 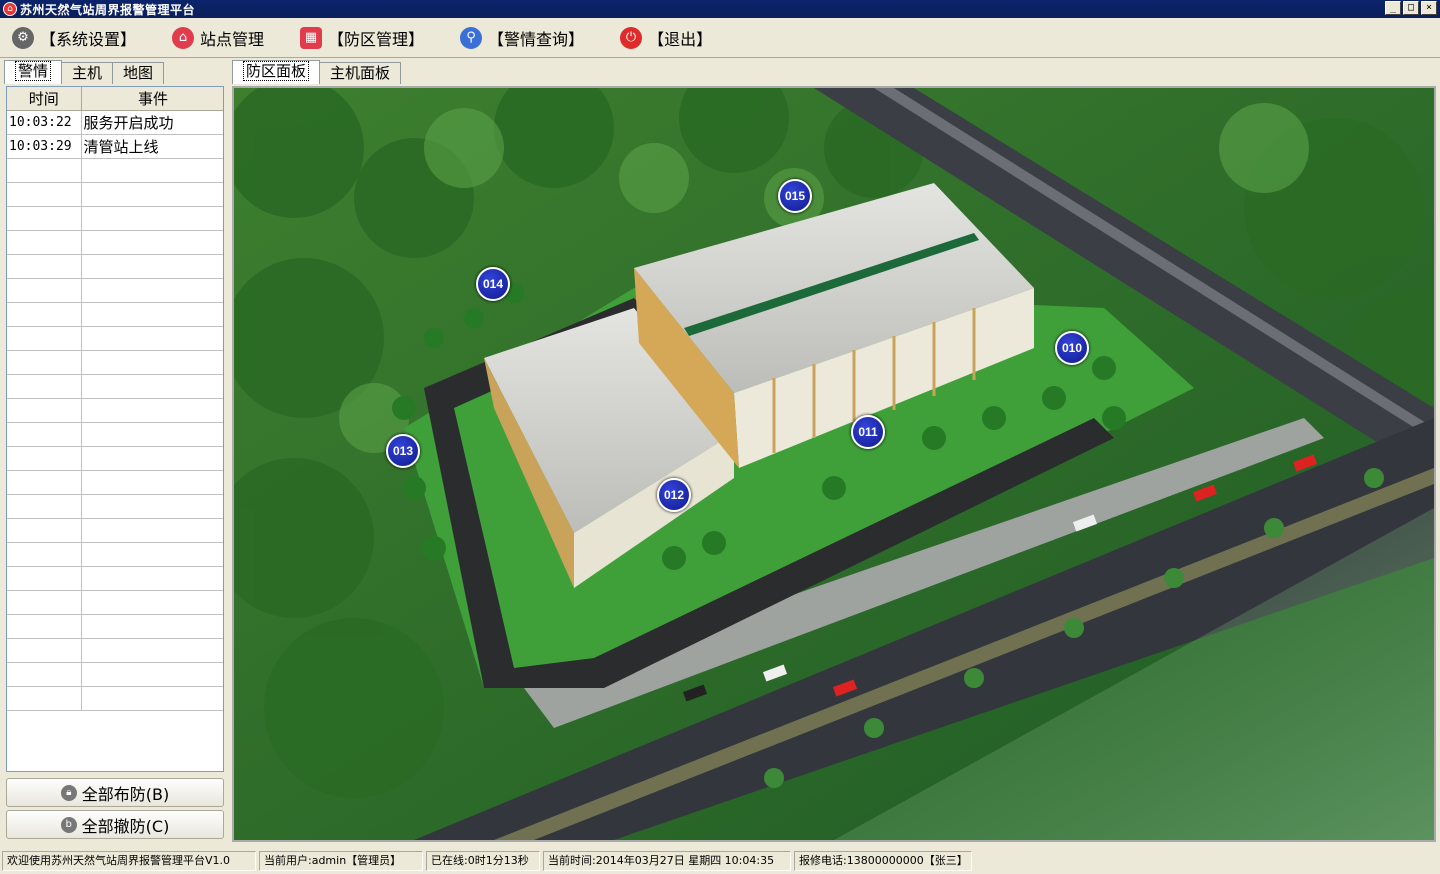 What do you see at coordinates (108, 9) in the screenshot?
I see `window-title: 苏州天然气站周界报警管理平台` at bounding box center [108, 9].